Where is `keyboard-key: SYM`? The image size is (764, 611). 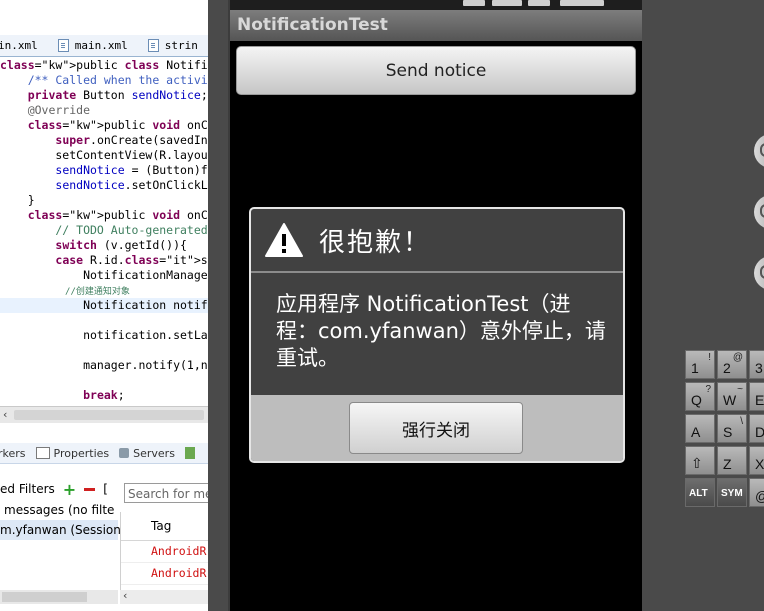 keyboard-key: SYM is located at coordinates (732, 492).